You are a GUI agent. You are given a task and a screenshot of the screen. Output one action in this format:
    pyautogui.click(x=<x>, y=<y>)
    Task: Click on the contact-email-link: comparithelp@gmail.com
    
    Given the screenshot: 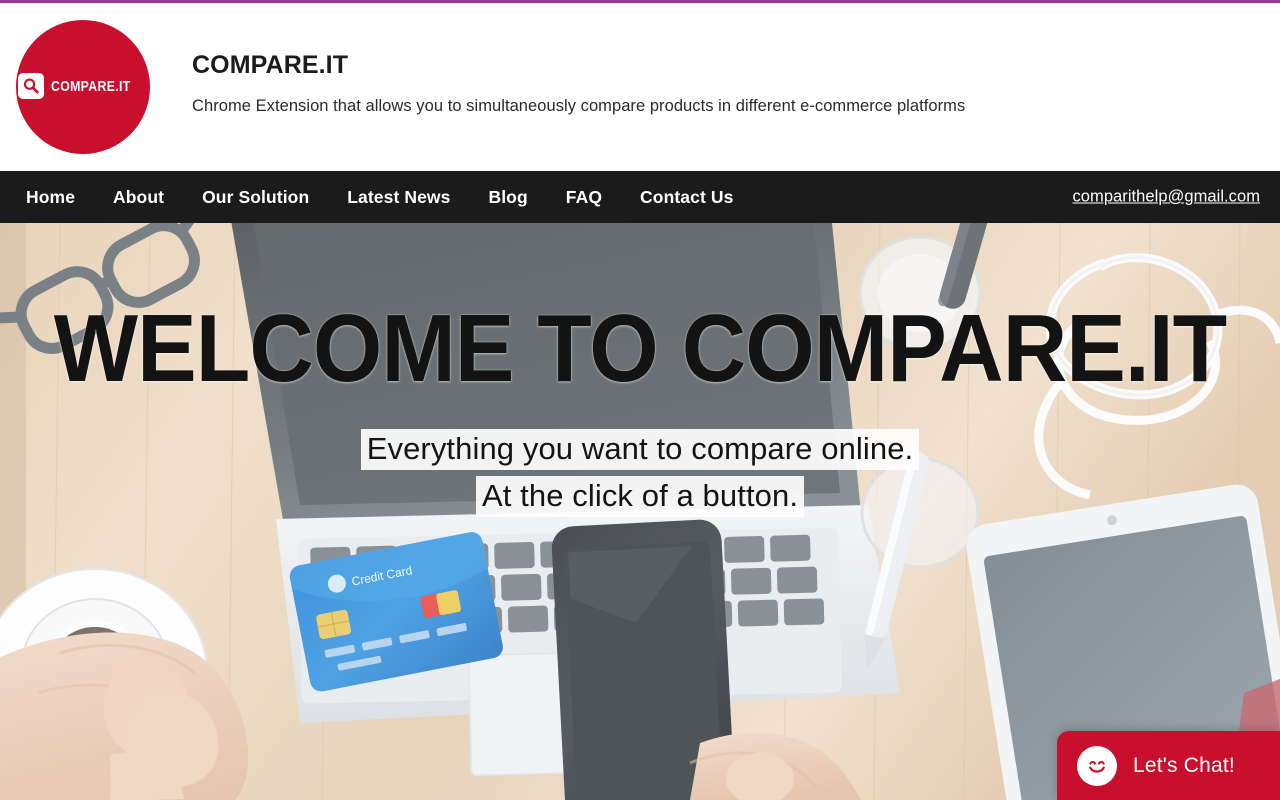 What is the action you would take?
    pyautogui.click(x=1167, y=197)
    